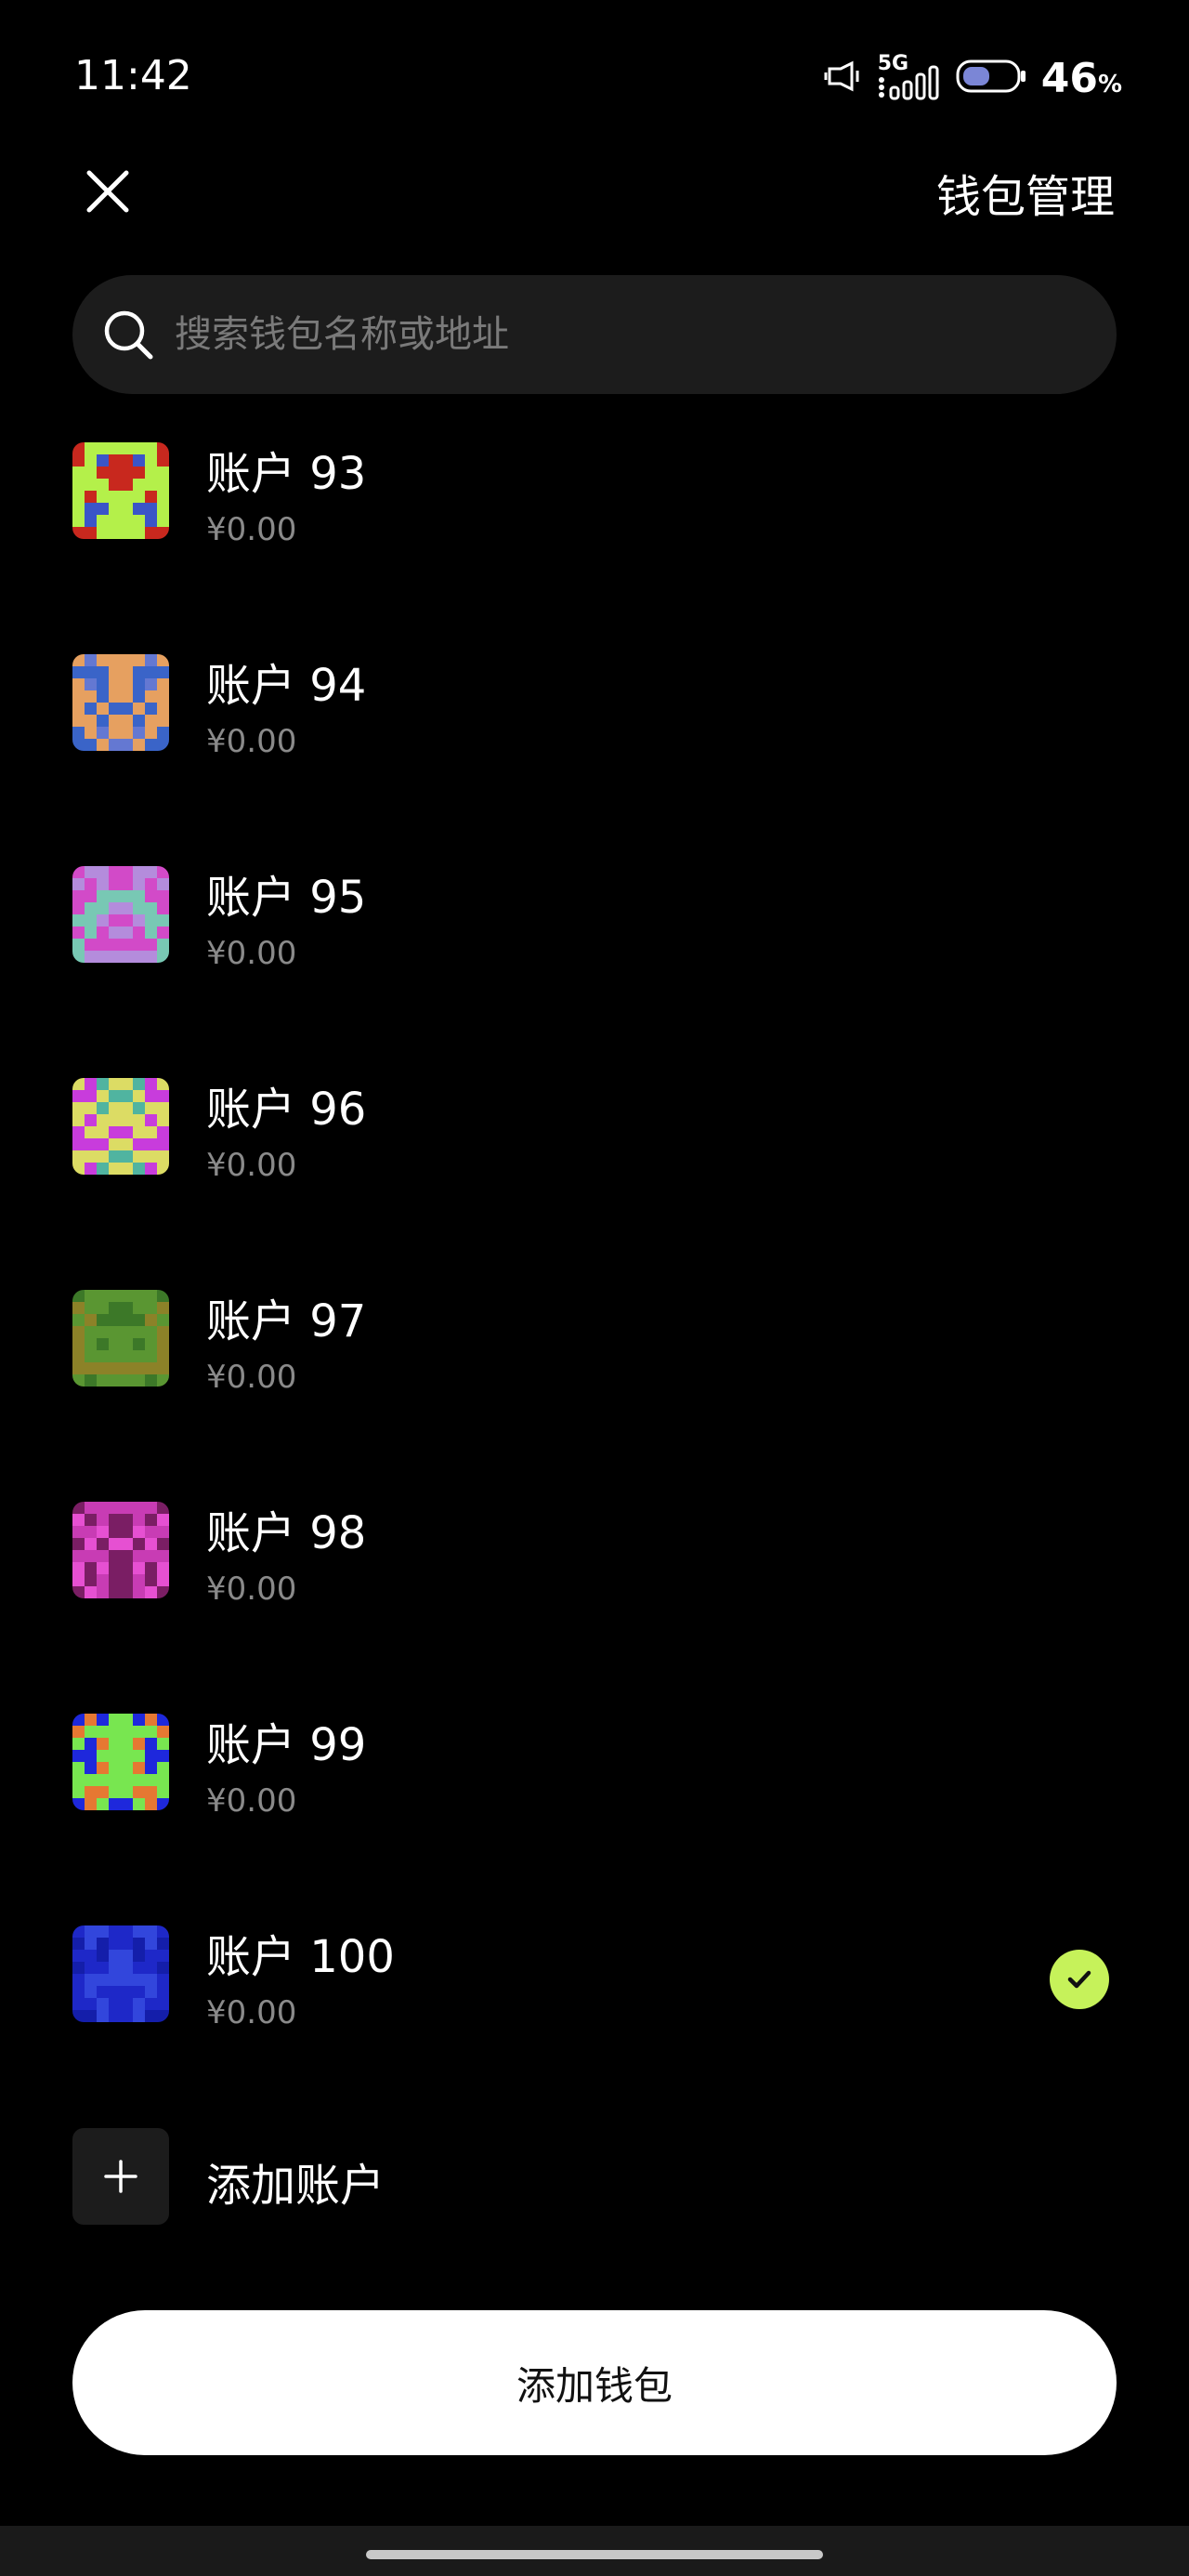  What do you see at coordinates (594, 1178) in the screenshot?
I see `account-item-96: 账户 96 ¥0.00` at bounding box center [594, 1178].